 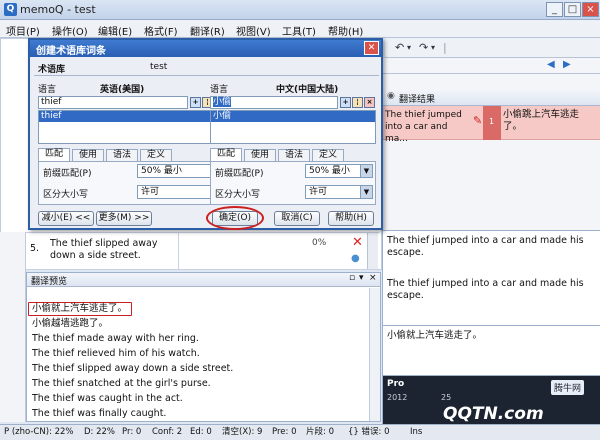 I want to click on source-match-value: 50% 最小, so click(x=161, y=171).